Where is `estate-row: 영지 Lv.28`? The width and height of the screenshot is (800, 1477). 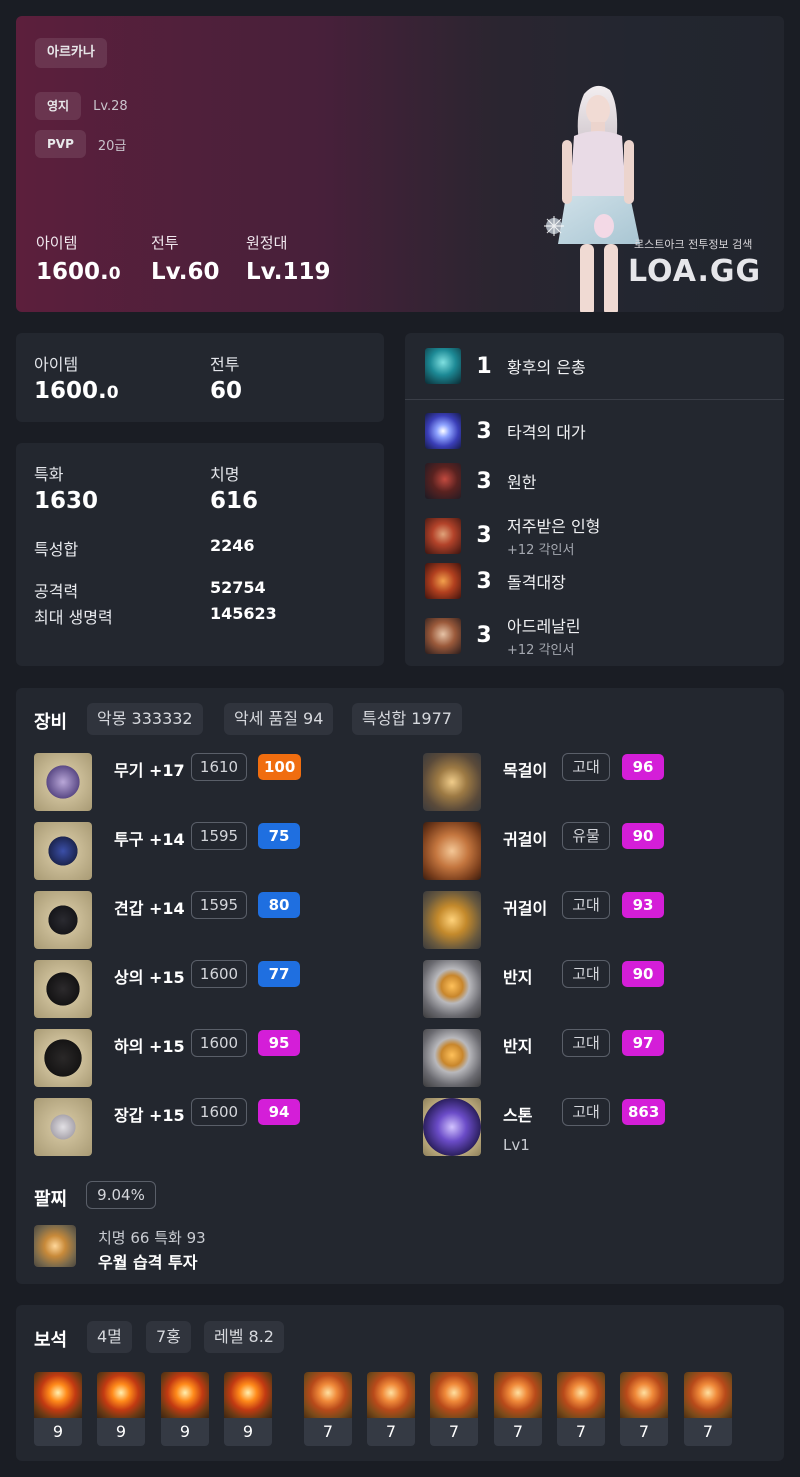 estate-row: 영지 Lv.28 is located at coordinates (81, 106).